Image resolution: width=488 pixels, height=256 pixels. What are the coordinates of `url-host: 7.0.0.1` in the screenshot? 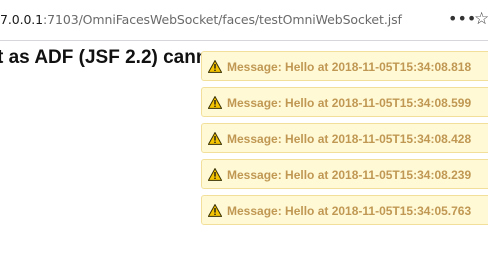 It's located at (22, 19).